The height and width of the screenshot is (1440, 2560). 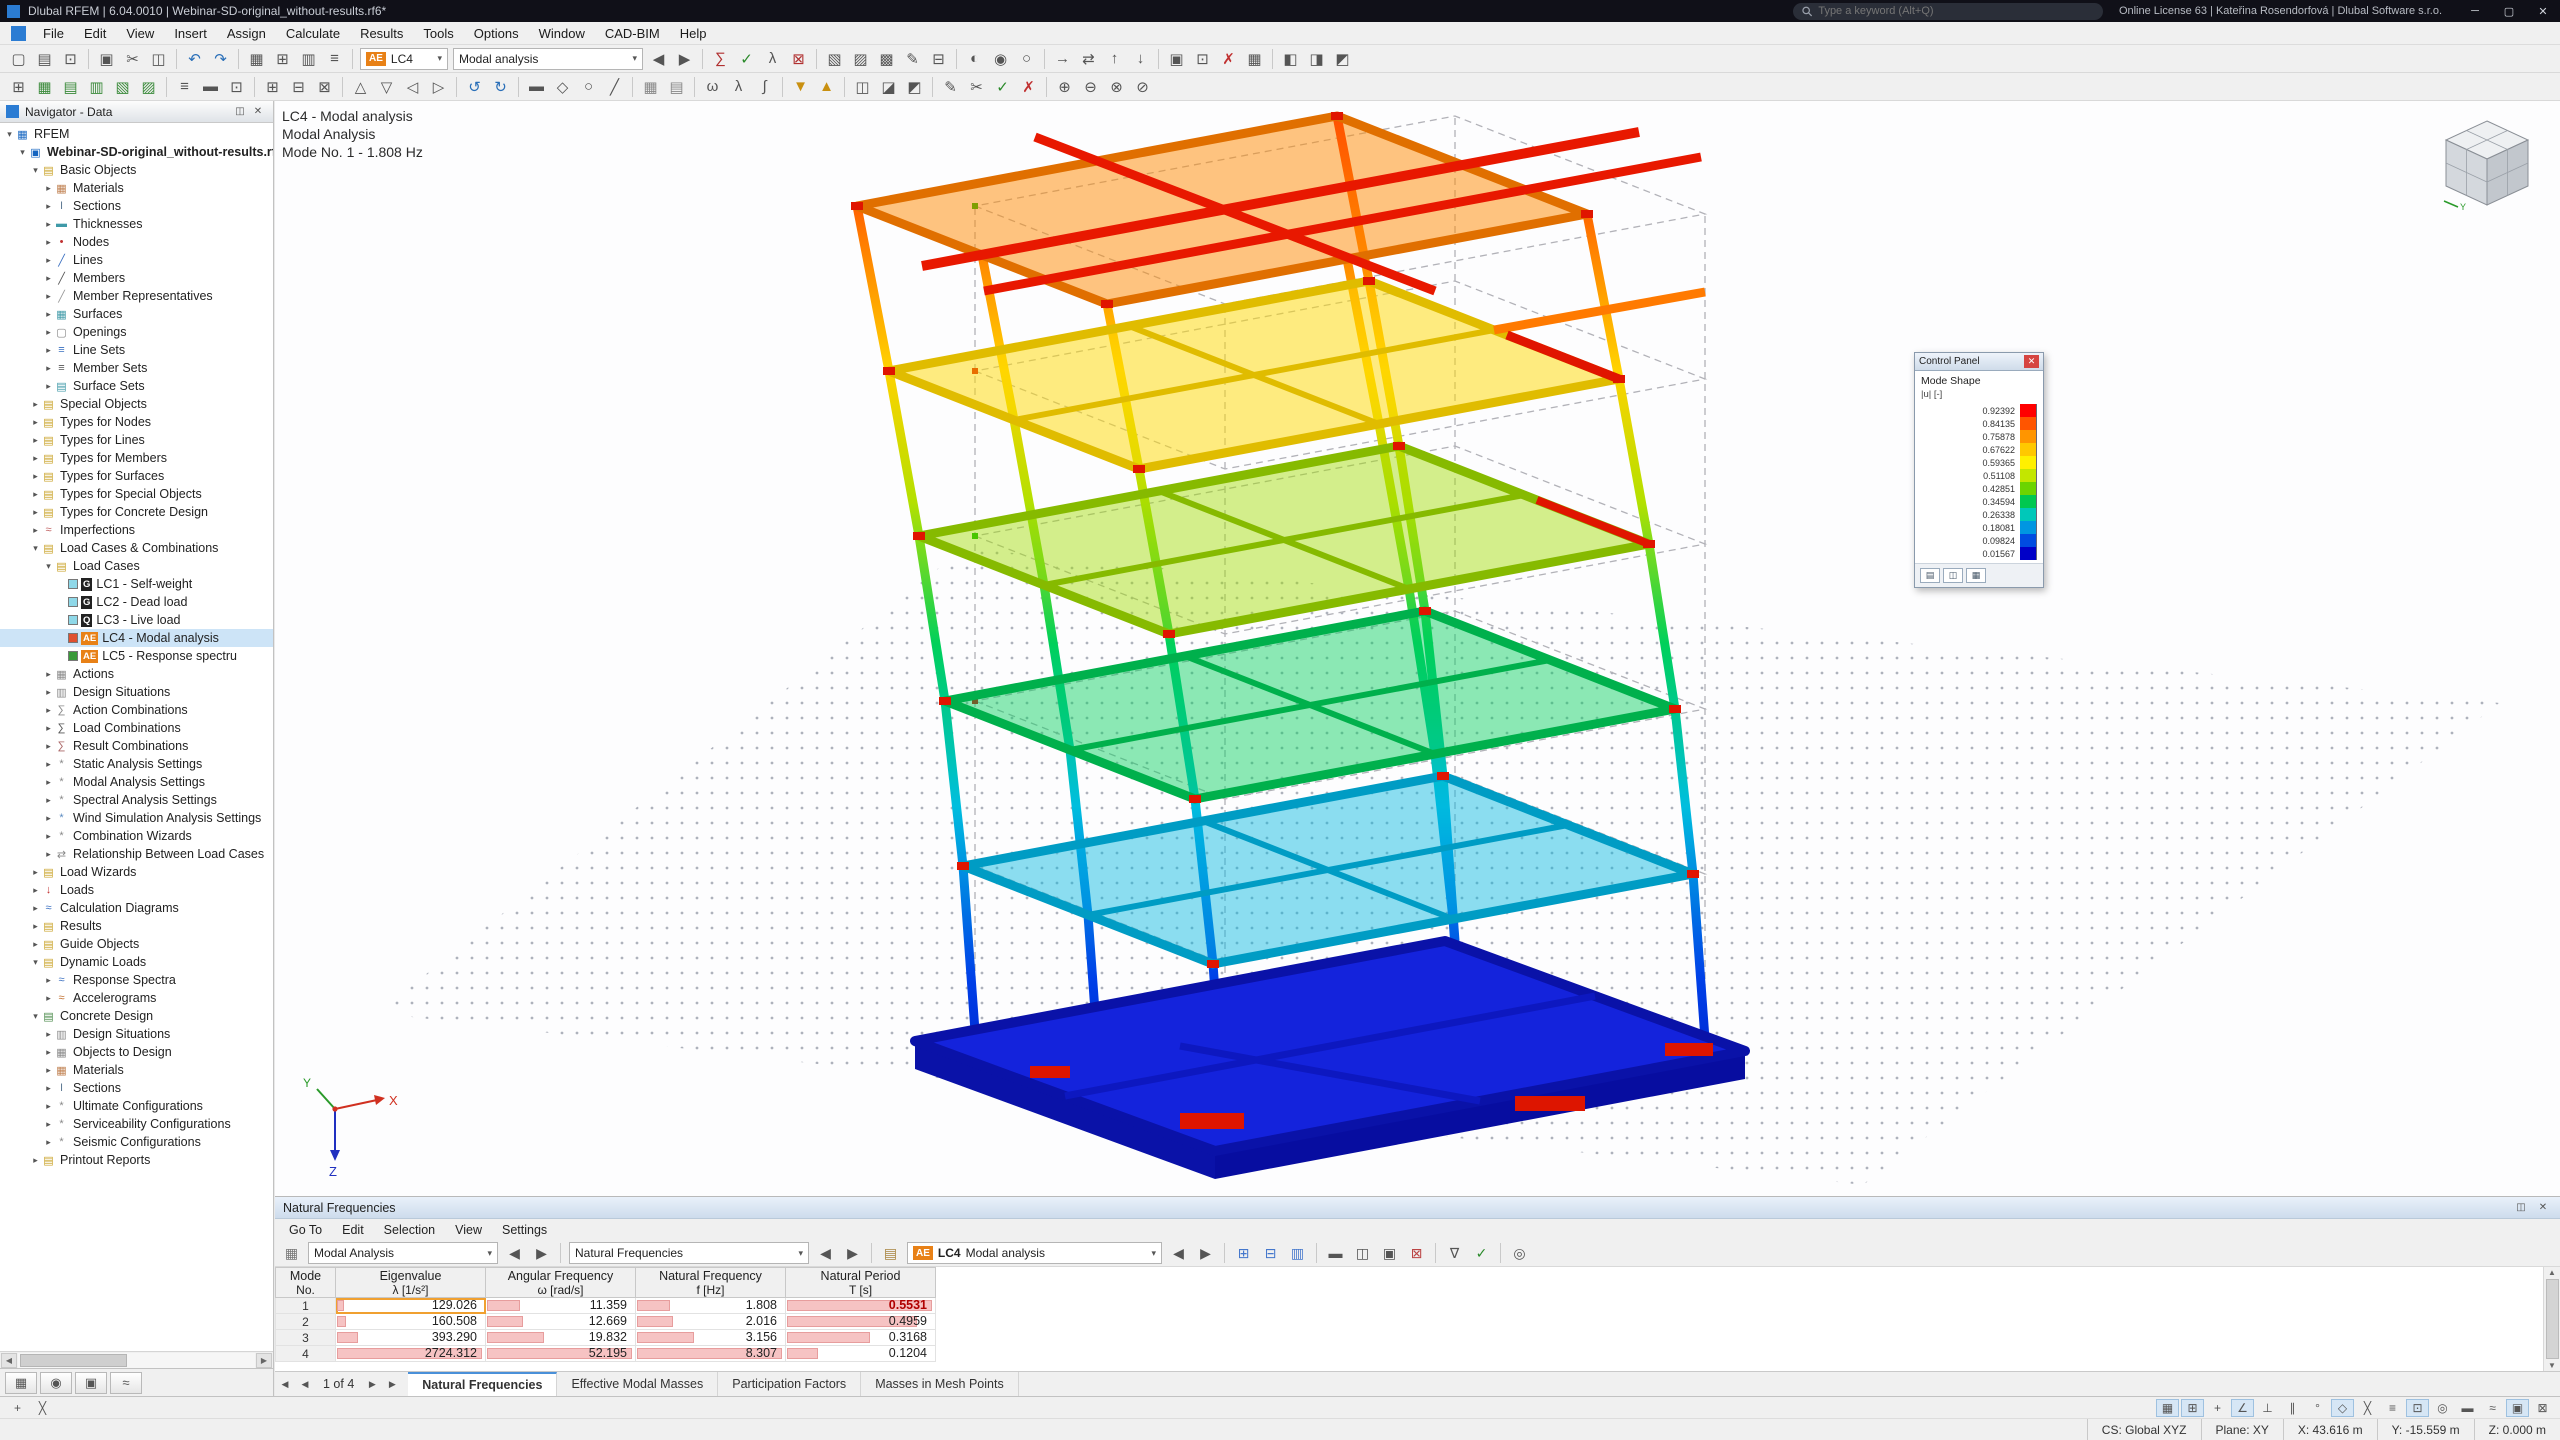 I want to click on table-row-mode-3: 3 393.290 19.832 3.156 0.3168, so click(x=605, y=1337).